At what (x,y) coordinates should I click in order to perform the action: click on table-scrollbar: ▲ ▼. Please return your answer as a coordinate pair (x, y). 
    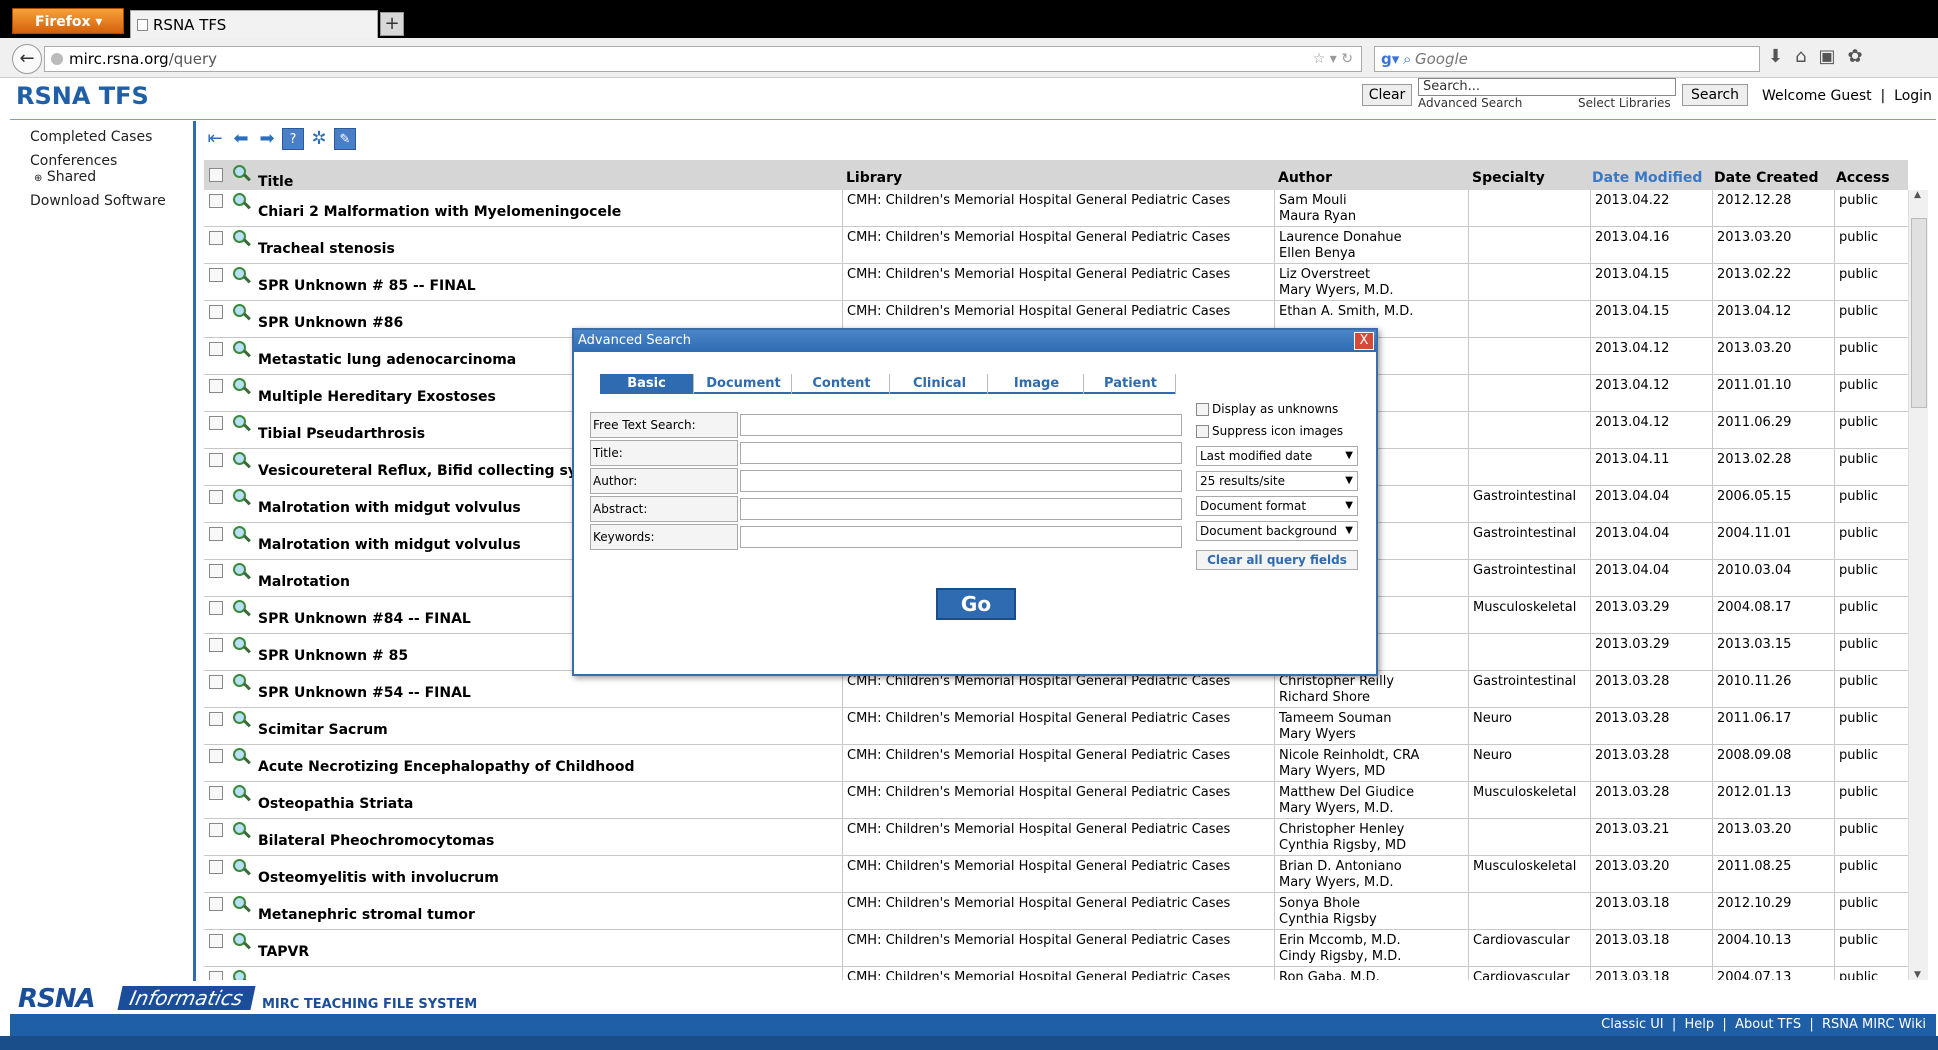
    Looking at the image, I should click on (1918, 585).